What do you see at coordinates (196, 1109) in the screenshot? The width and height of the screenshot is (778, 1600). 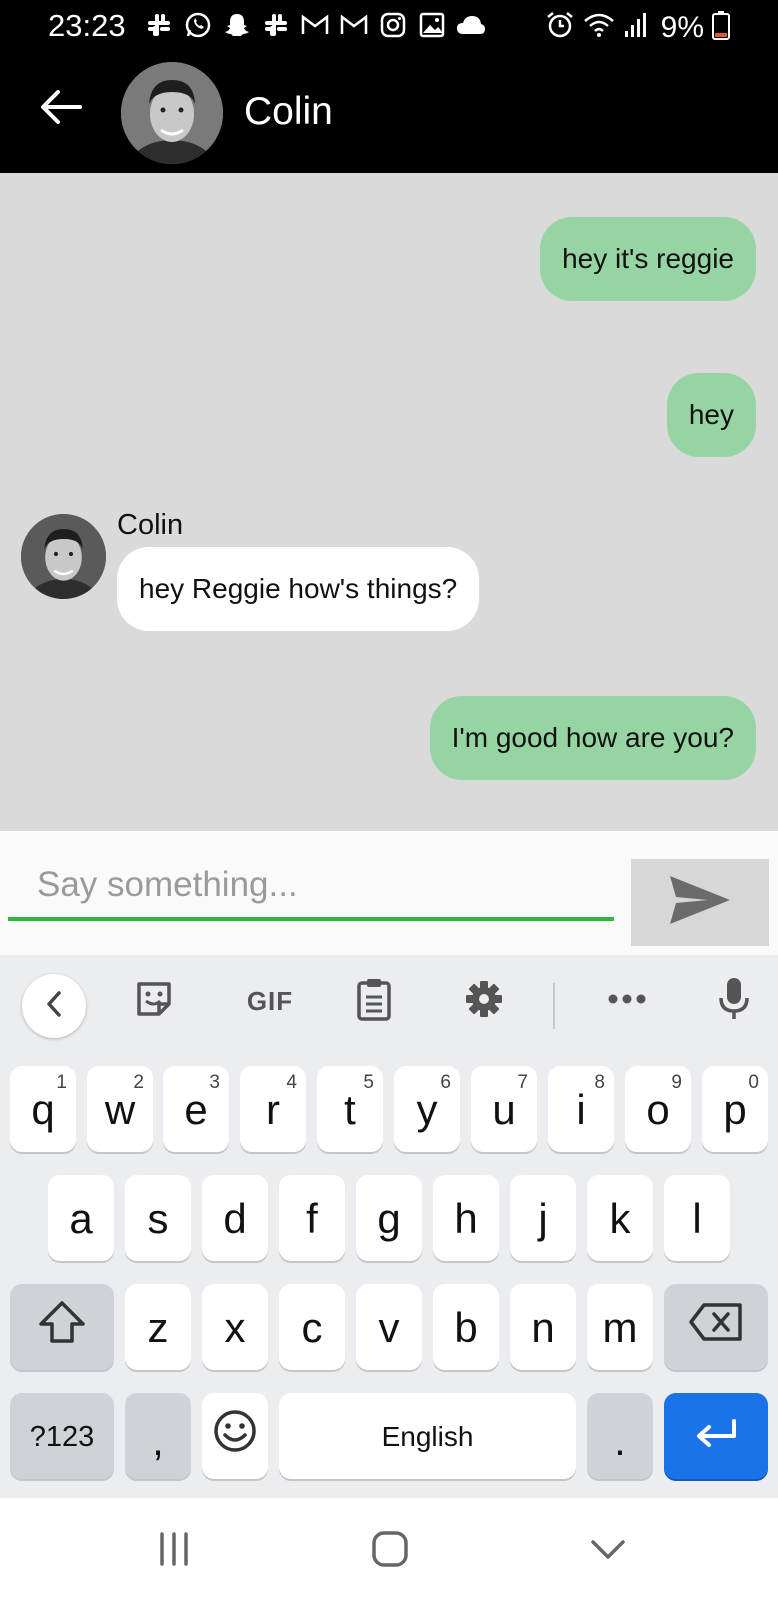 I see `key-e: e3` at bounding box center [196, 1109].